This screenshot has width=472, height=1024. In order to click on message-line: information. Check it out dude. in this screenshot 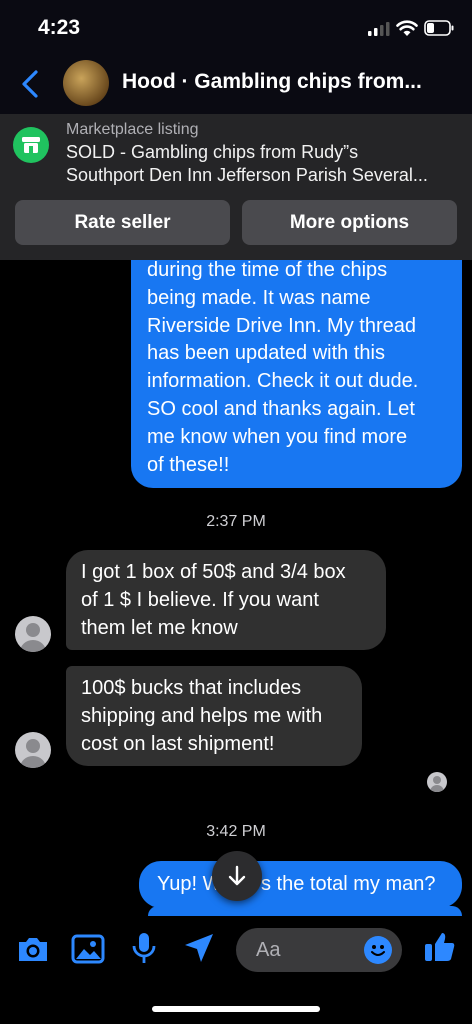, I will do `click(283, 381)`.